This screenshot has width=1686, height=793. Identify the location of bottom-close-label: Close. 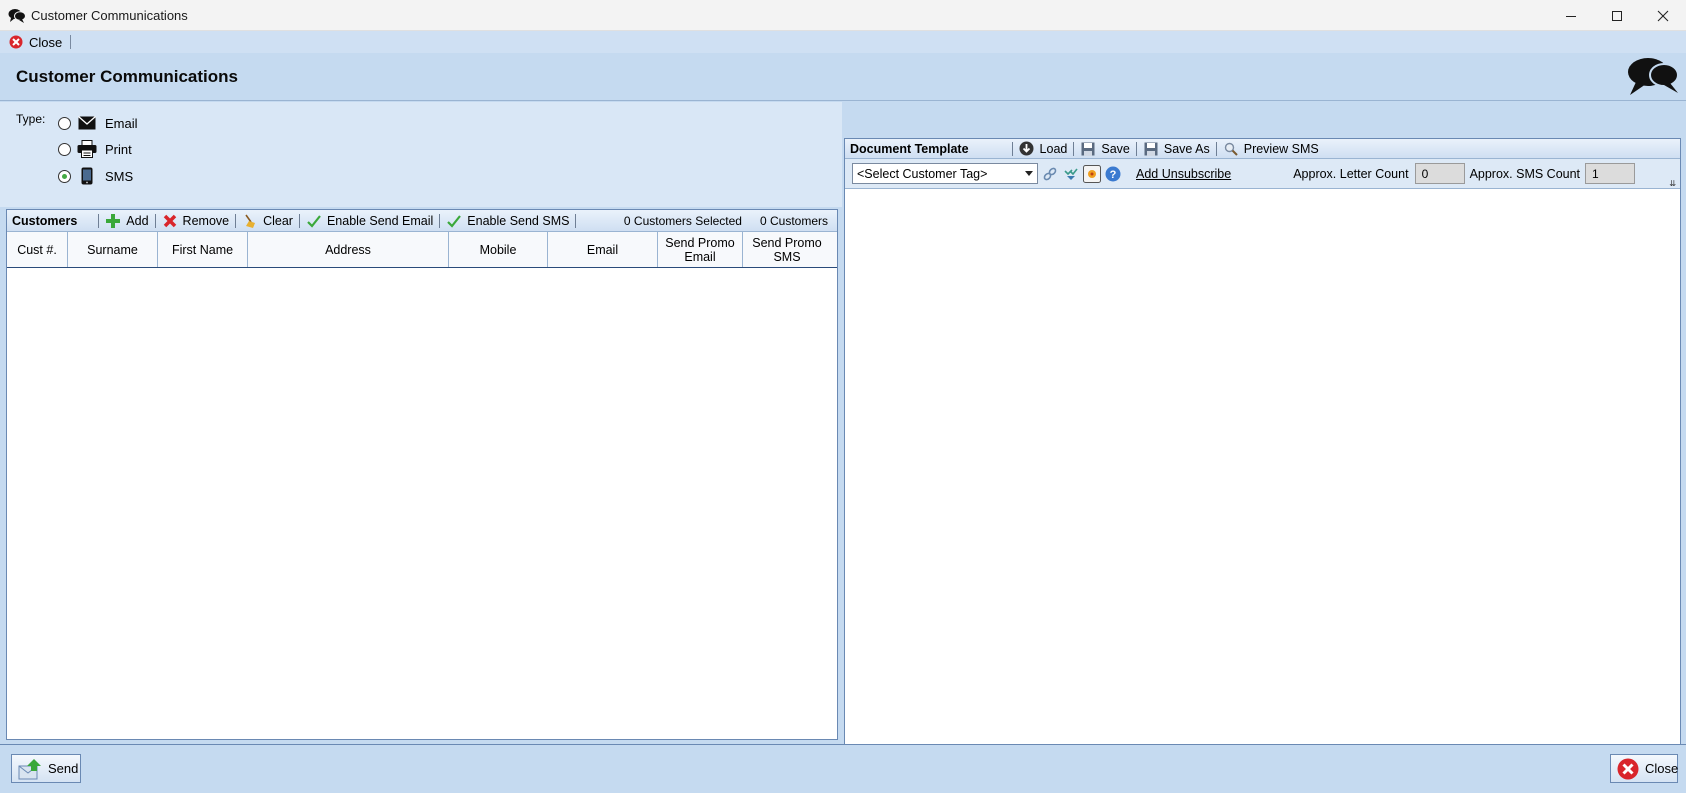
(1662, 768).